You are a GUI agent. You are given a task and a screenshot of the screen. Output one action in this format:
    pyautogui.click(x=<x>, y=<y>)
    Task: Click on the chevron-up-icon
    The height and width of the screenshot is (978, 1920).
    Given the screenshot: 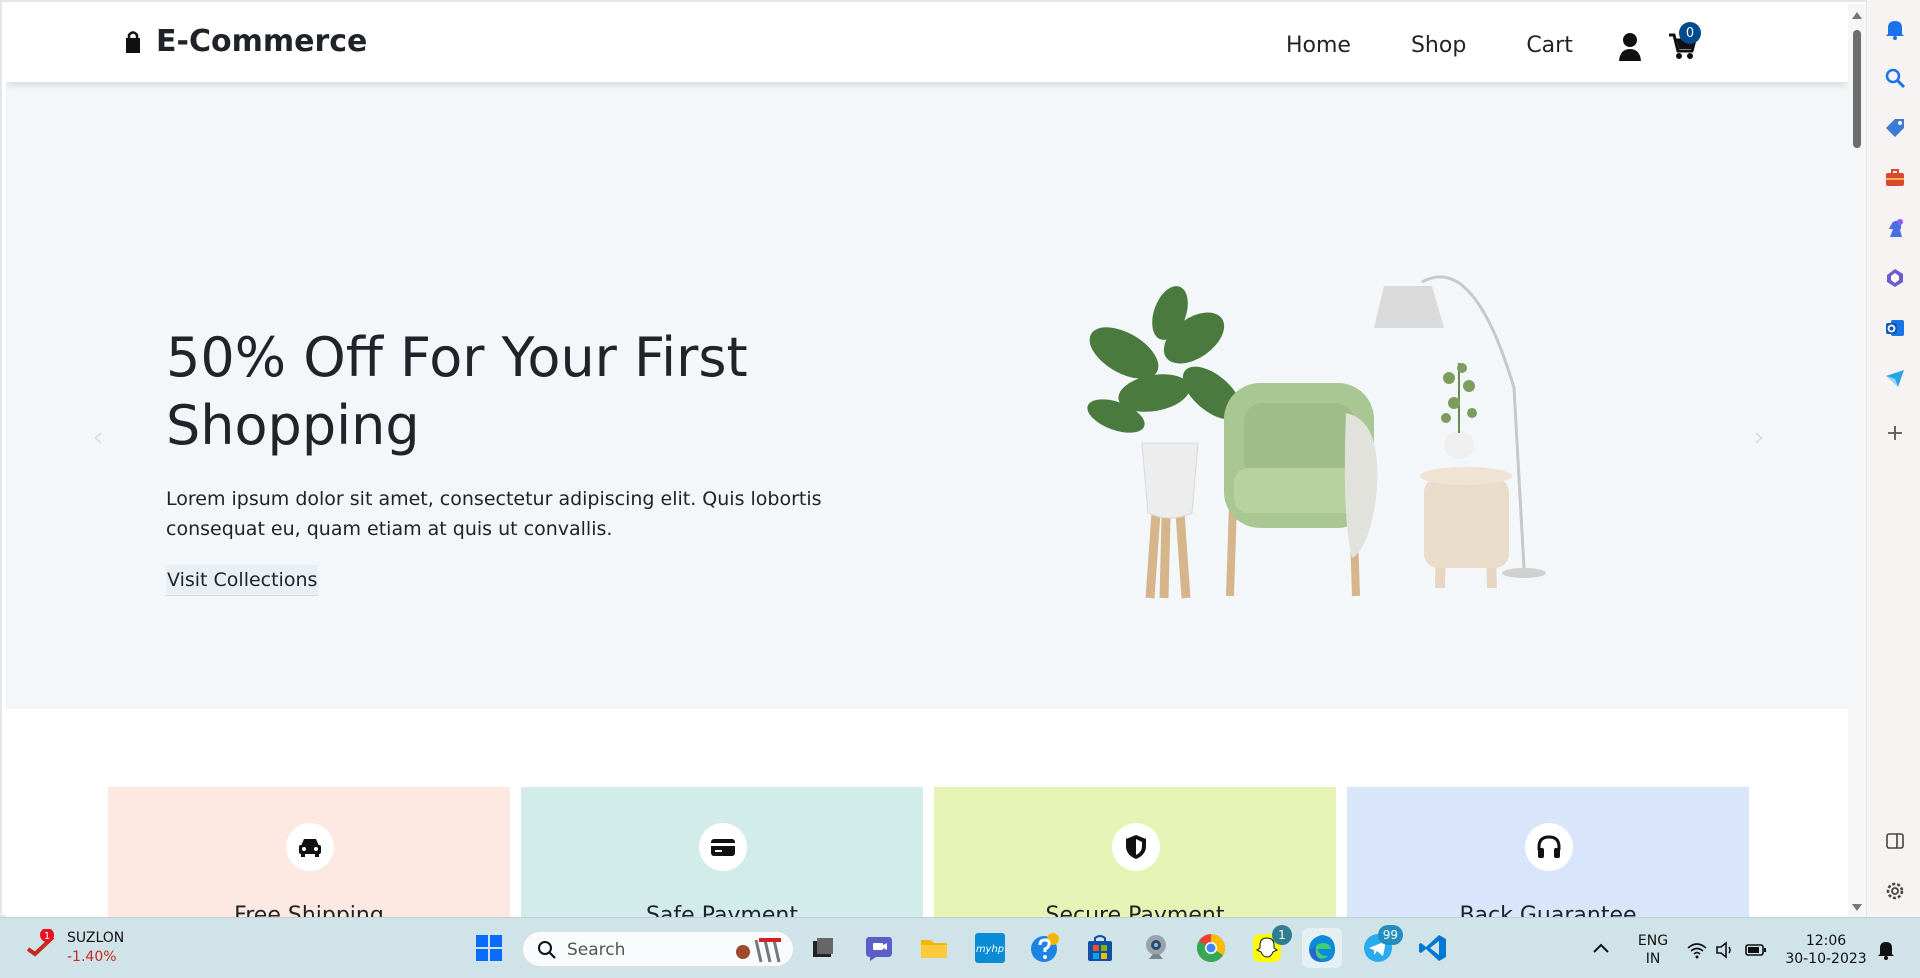 What is the action you would take?
    pyautogui.click(x=1601, y=948)
    